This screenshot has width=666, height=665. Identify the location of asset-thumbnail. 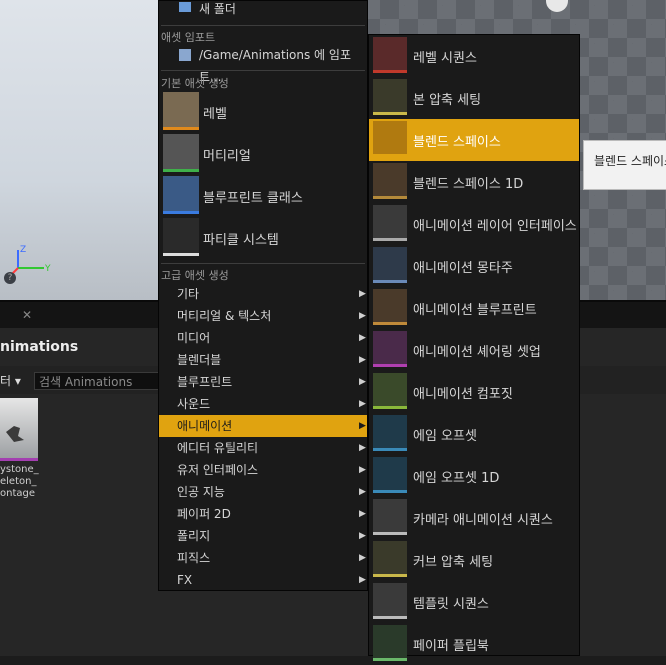
(19, 429).